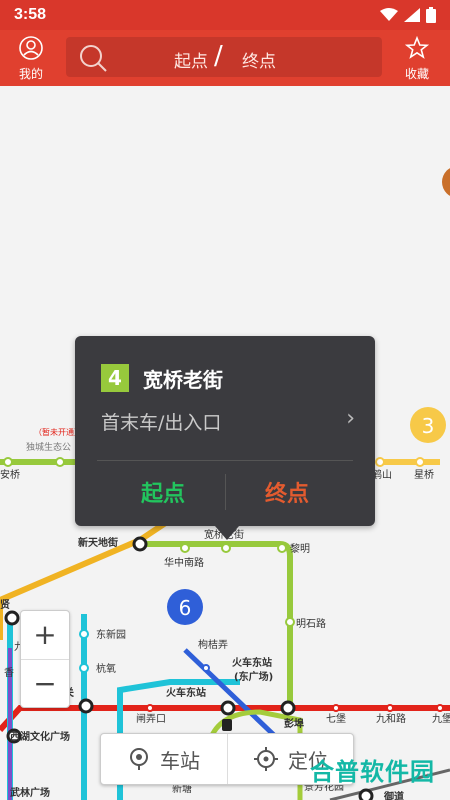 The height and width of the screenshot is (800, 450). What do you see at coordinates (372, 772) in the screenshot?
I see `watermark-text: 合普软件园` at bounding box center [372, 772].